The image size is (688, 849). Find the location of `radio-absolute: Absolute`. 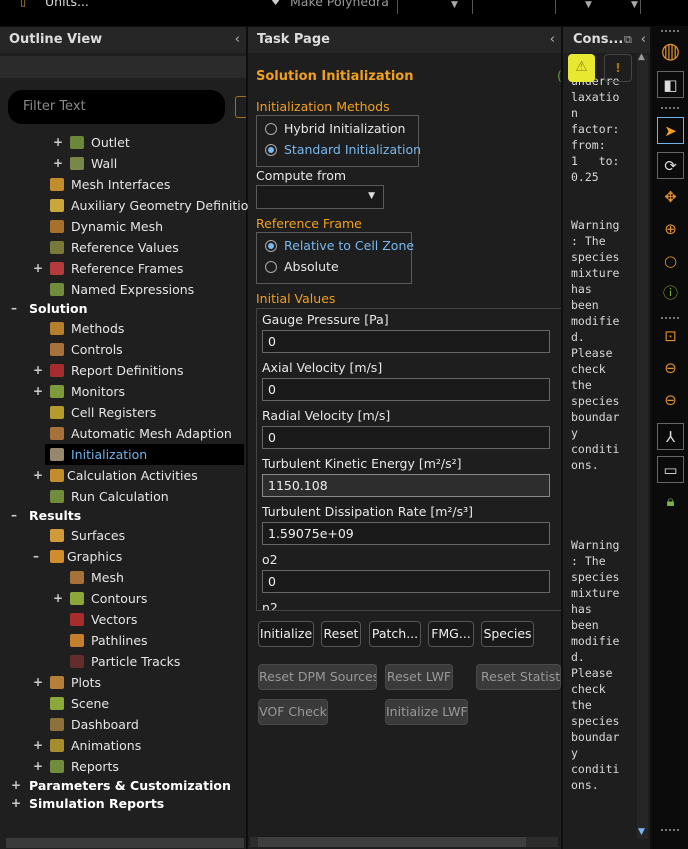

radio-absolute: Absolute is located at coordinates (302, 267).